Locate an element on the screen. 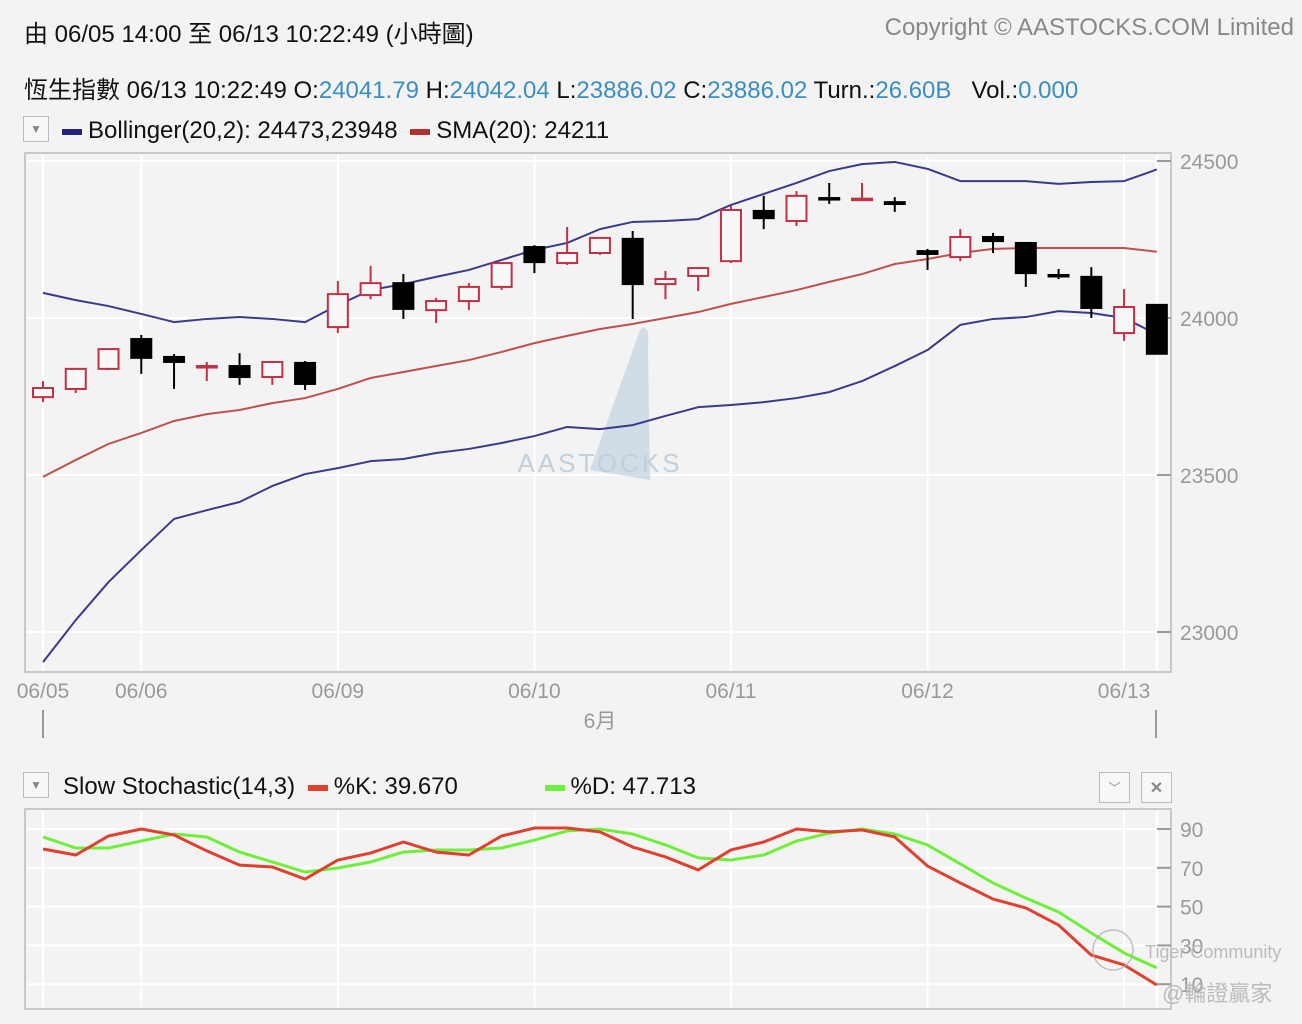  x-tick-label: 06/12 is located at coordinates (927, 691).